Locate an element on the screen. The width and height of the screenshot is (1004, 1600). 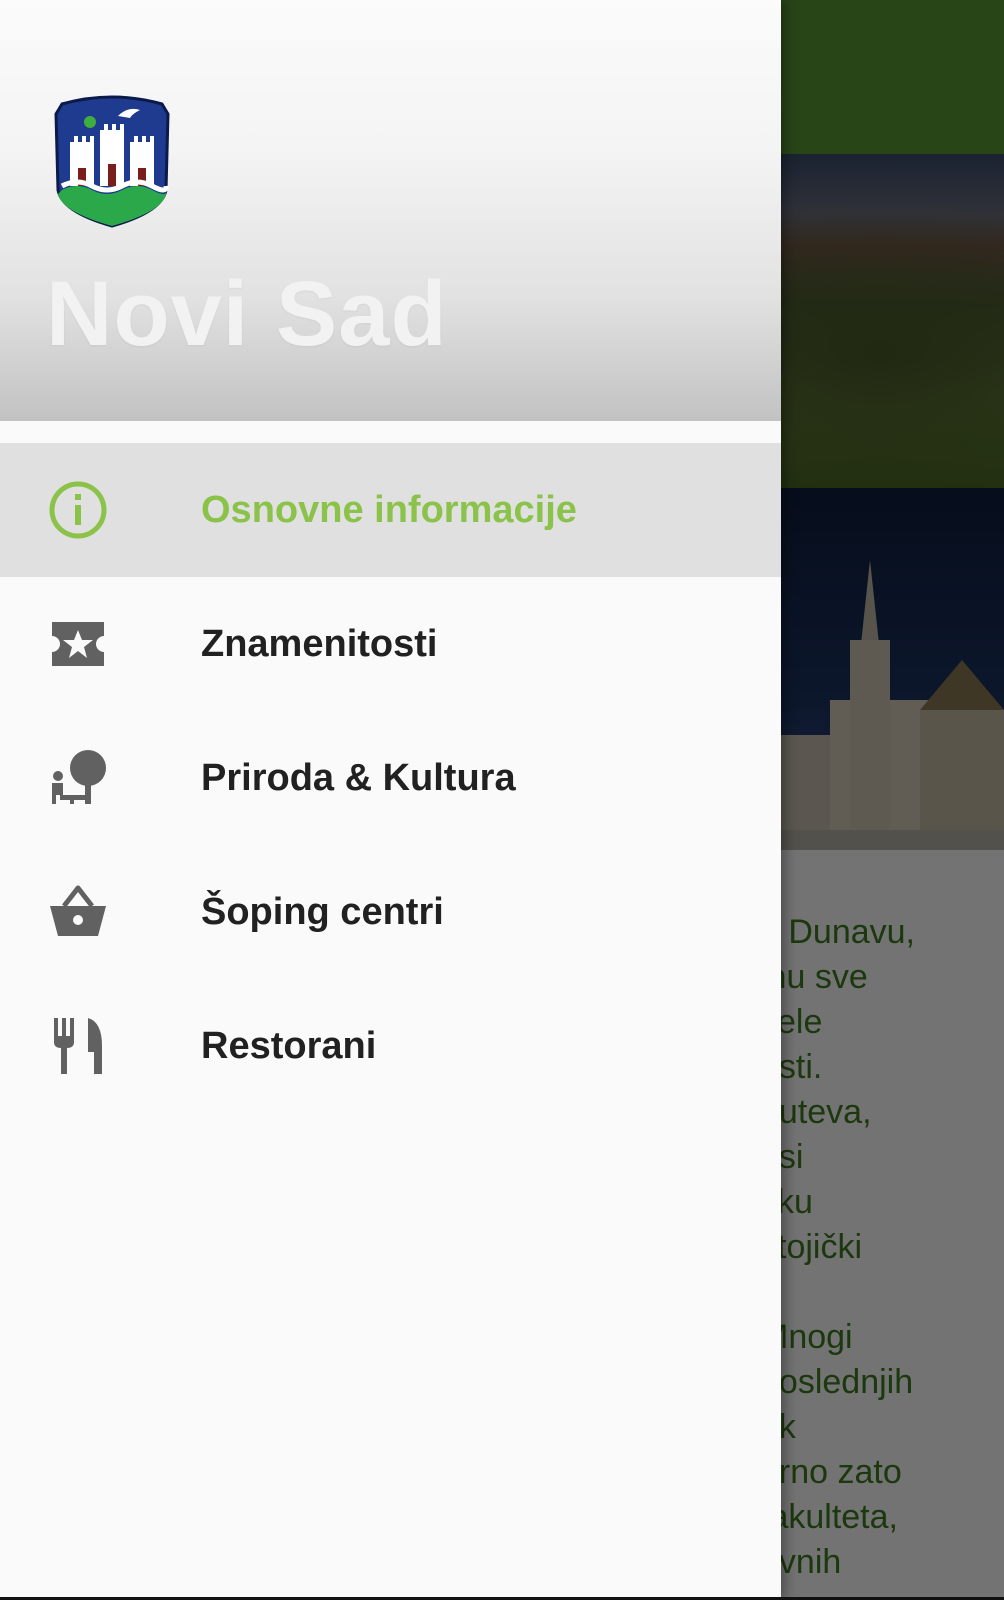
menu-item-nature-culture: Priroda & Kultura is located at coordinates (390, 778).